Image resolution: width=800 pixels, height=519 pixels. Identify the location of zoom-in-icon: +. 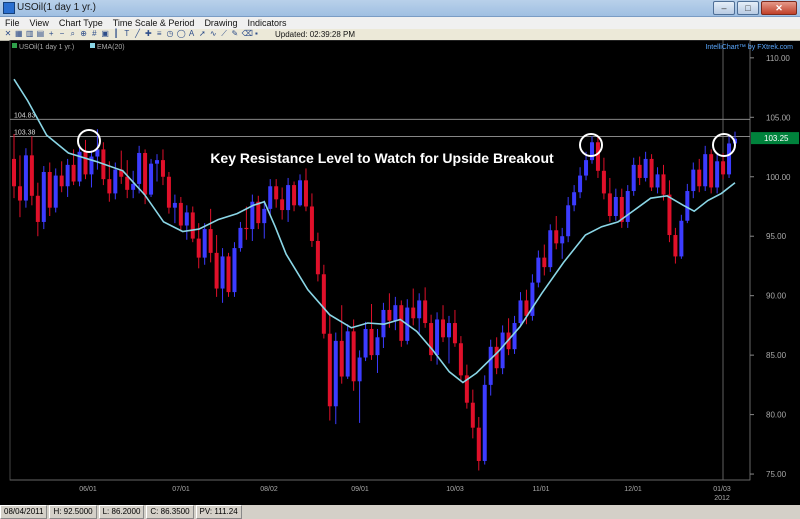
(51, 34).